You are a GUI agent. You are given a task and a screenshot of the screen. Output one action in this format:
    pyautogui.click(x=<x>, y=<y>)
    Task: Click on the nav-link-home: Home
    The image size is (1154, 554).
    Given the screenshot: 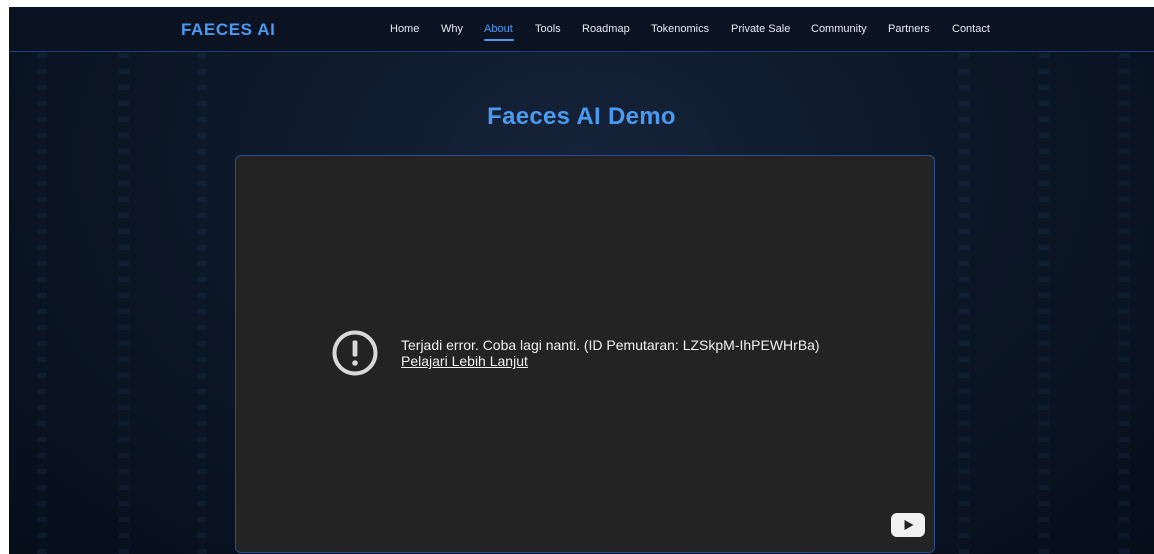 What is the action you would take?
    pyautogui.click(x=404, y=29)
    